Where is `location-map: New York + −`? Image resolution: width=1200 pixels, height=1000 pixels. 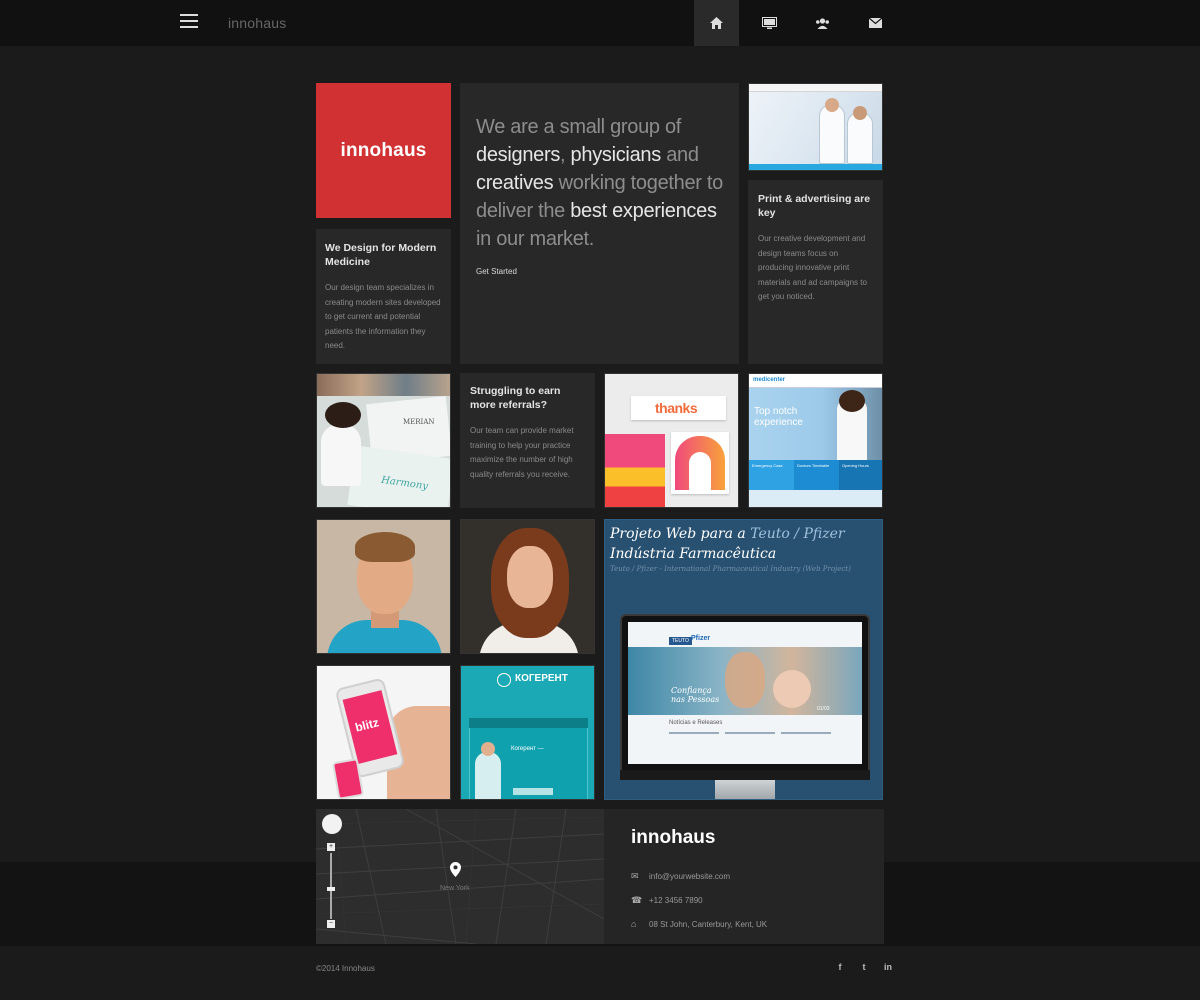 location-map: New York + − is located at coordinates (460, 876).